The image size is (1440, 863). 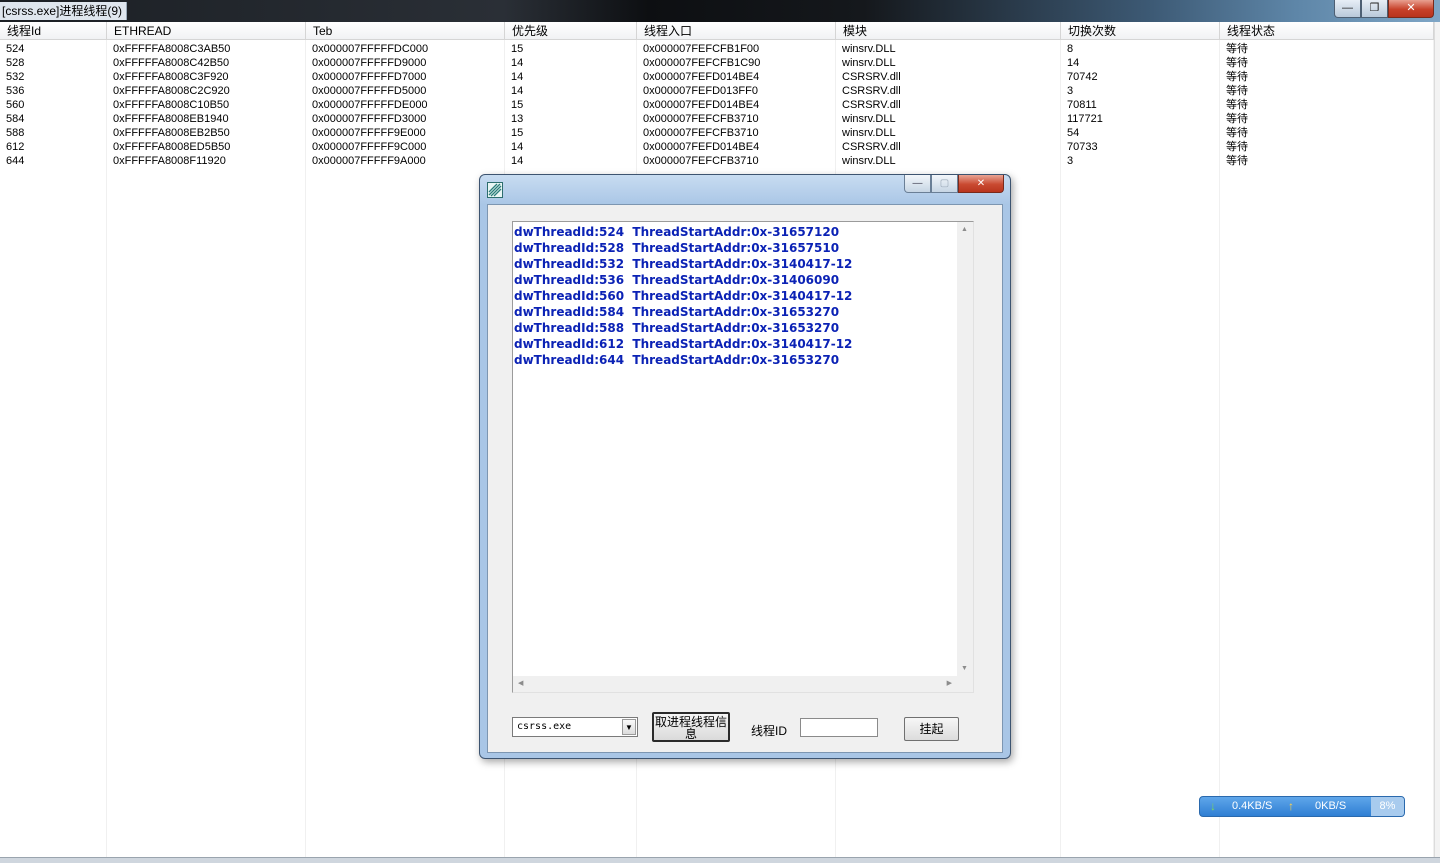 I want to click on main-titlebar: [csrss.exe]进程线程(9) — ❐ ✕, so click(x=720, y=11).